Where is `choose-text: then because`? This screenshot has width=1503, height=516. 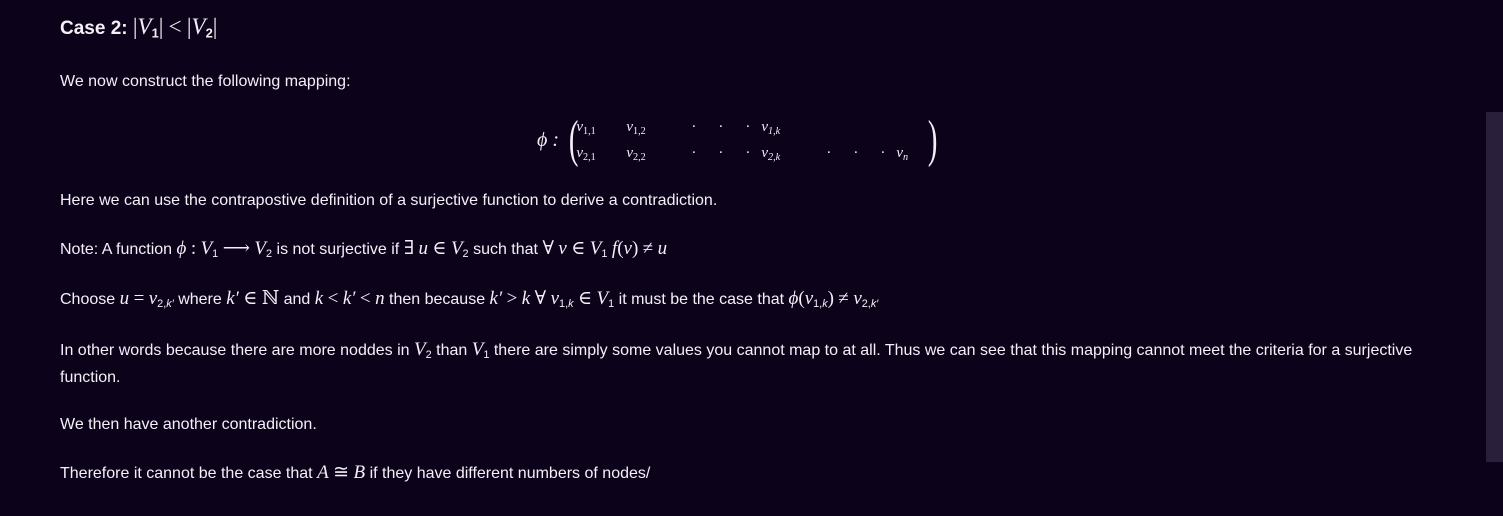 choose-text: then because is located at coordinates (437, 299).